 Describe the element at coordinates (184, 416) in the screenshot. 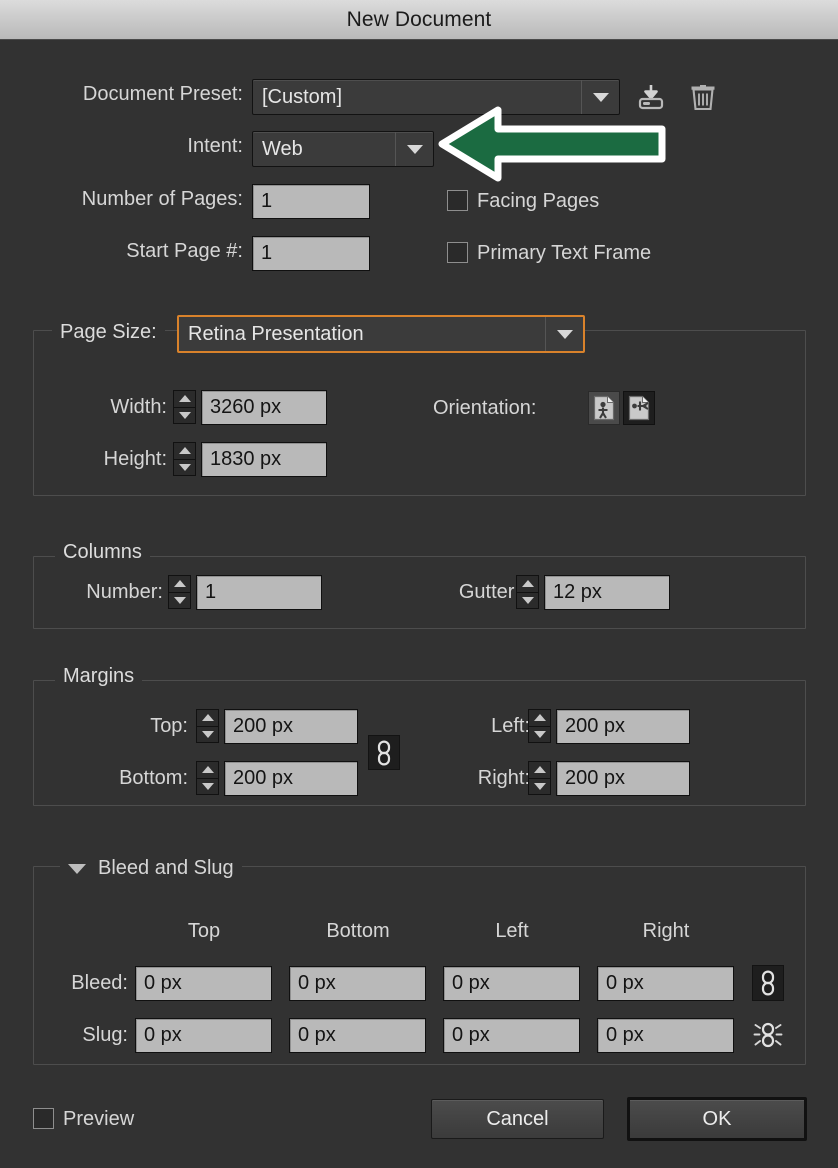

I see `width-stepper-down` at that location.